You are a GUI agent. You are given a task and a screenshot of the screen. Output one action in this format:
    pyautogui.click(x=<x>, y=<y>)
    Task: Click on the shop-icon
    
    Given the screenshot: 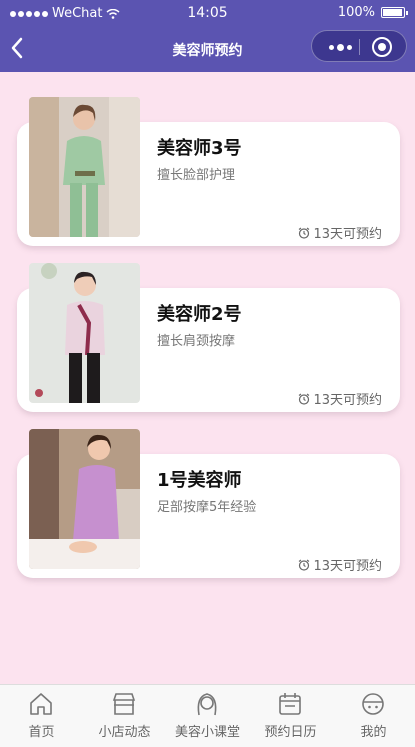 What is the action you would take?
    pyautogui.click(x=124, y=704)
    